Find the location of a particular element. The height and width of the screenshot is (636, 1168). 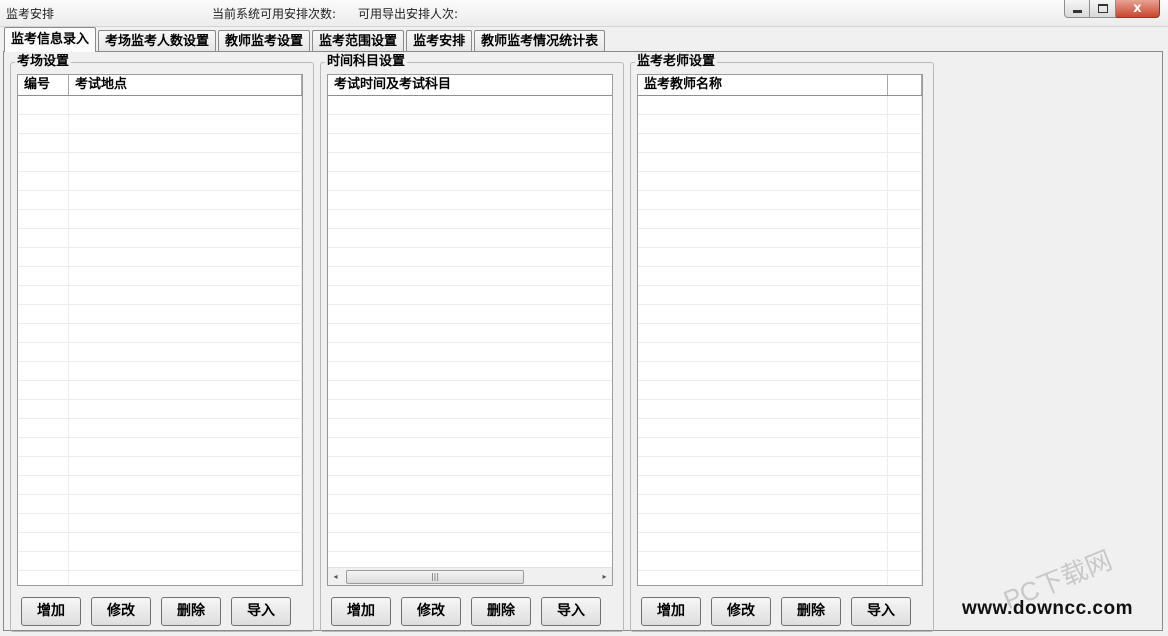

venue-add-button: 增加 is located at coordinates (51, 611).